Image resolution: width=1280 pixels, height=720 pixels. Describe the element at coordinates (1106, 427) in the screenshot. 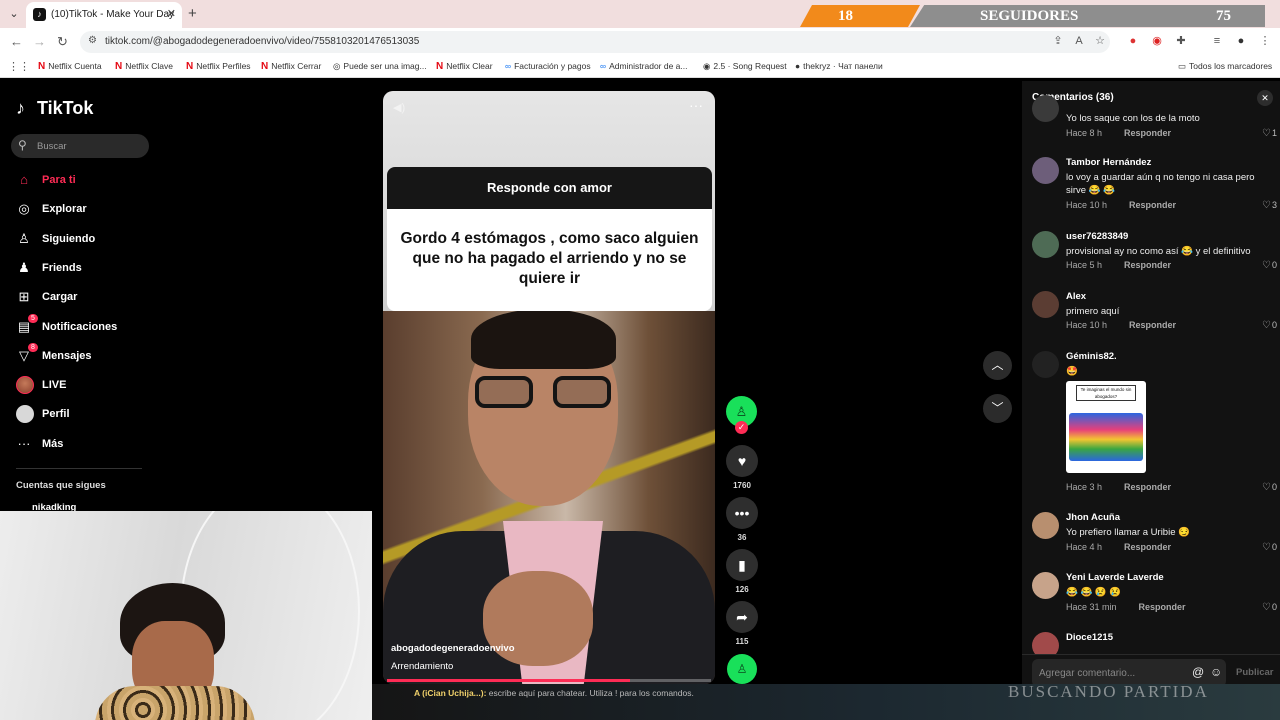

I see `comment-image: Te imaginas el mundo sin abogados?` at that location.